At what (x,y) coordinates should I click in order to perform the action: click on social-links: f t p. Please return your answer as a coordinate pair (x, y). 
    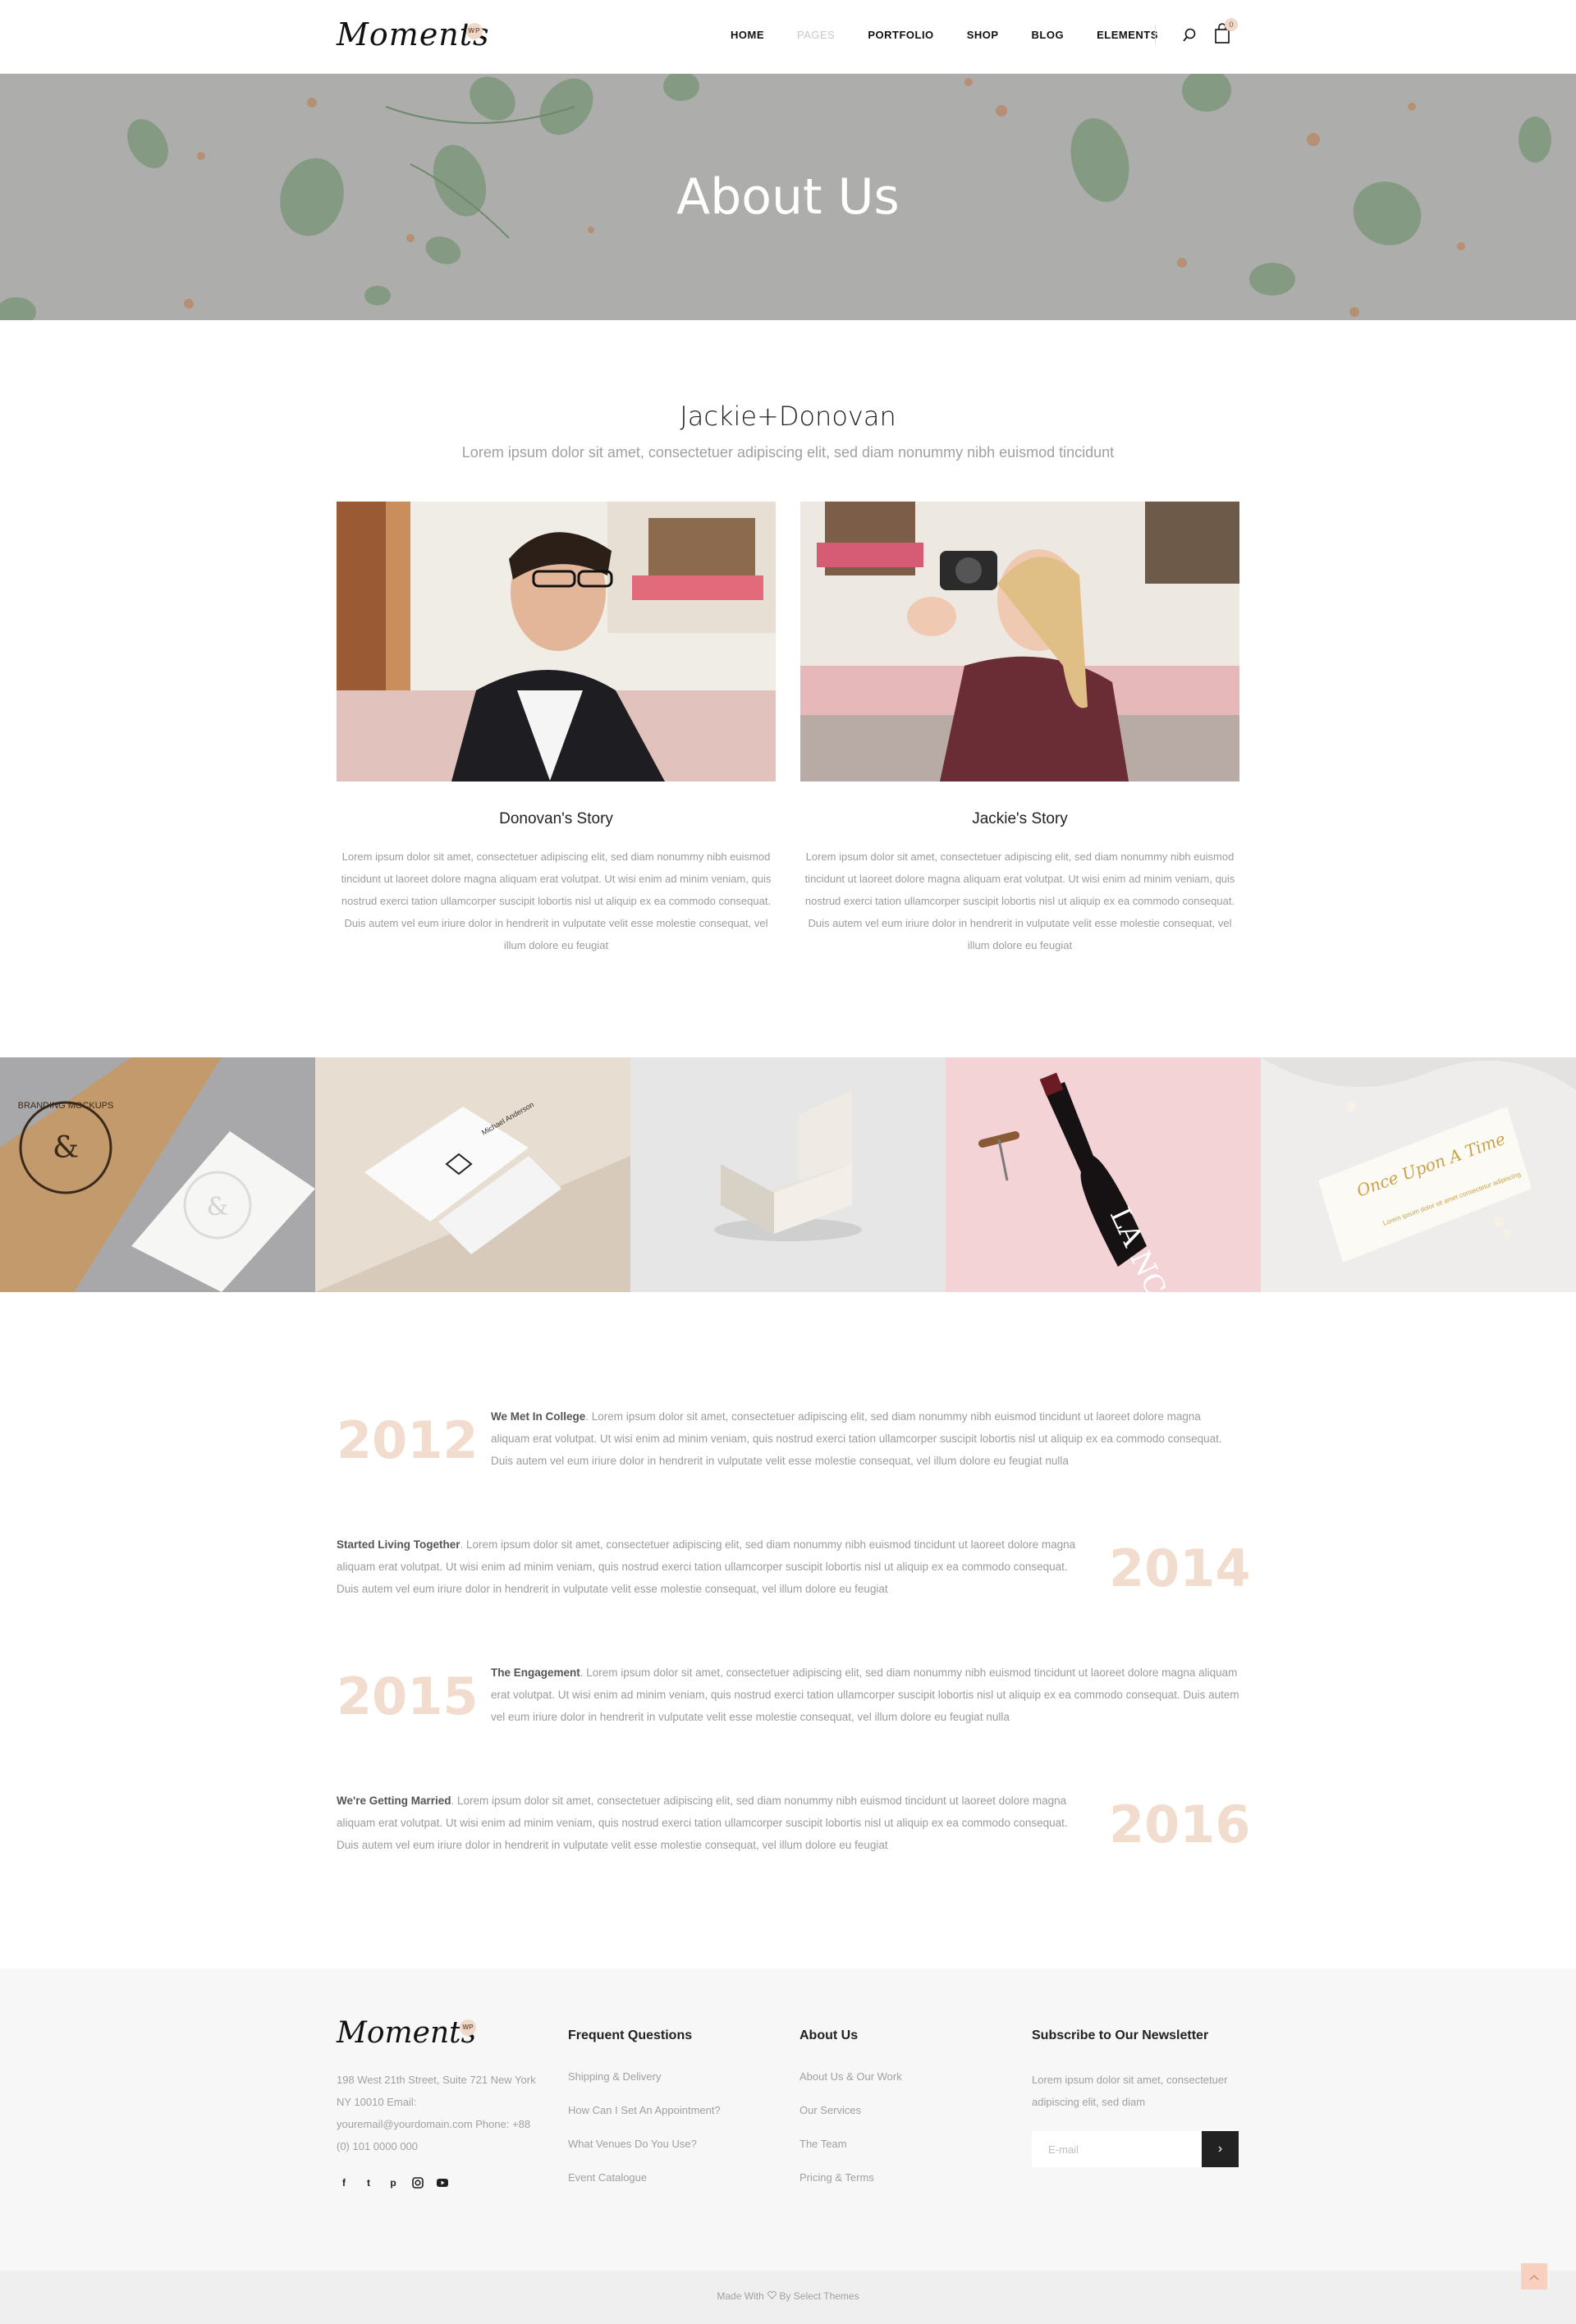
    Looking at the image, I should click on (393, 2183).